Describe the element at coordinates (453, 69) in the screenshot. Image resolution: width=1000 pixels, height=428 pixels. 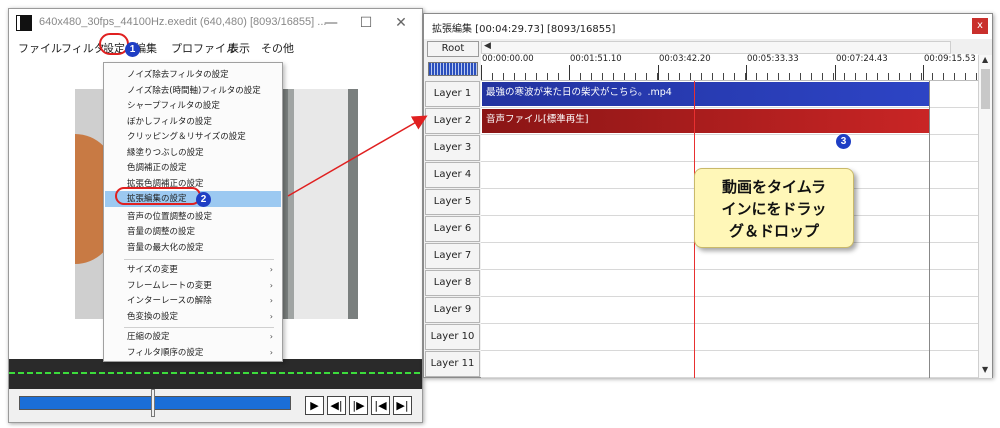
I see `zoom-slider` at that location.